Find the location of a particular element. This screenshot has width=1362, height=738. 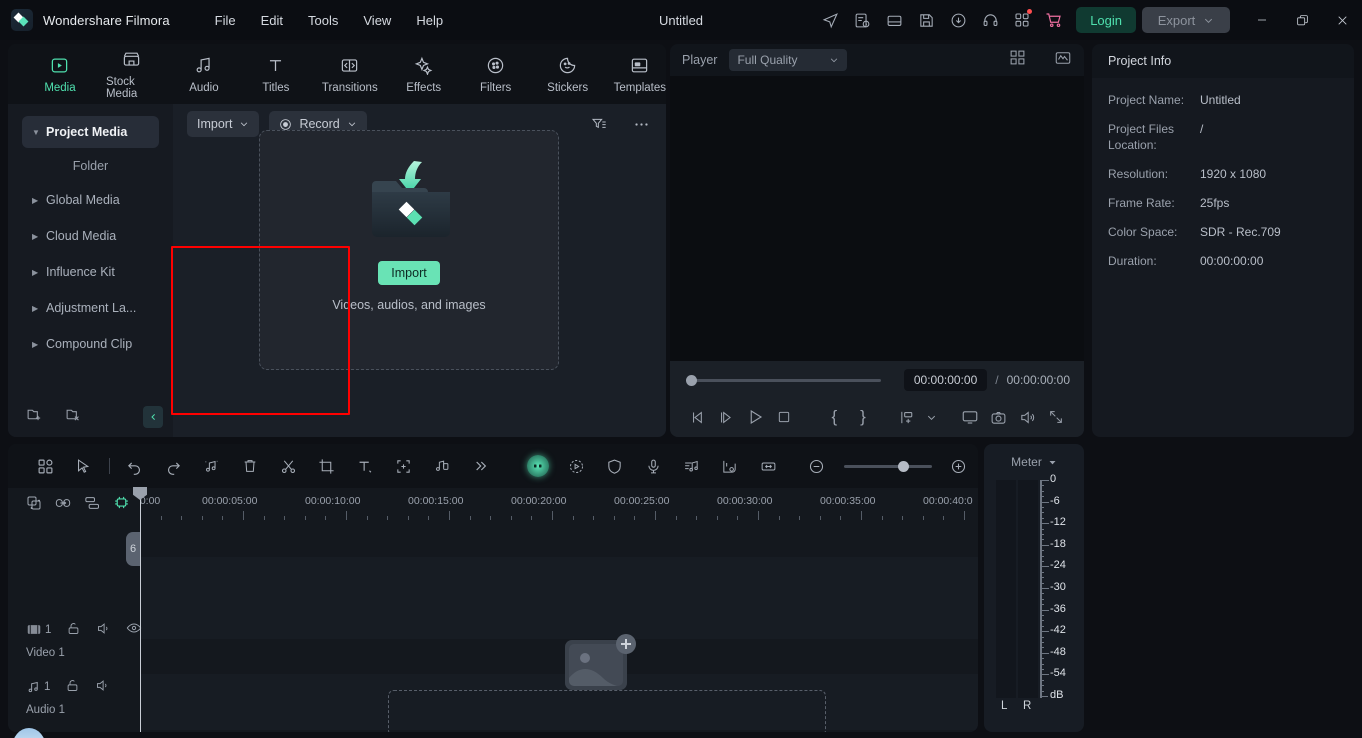

collapse-panel-icon is located at coordinates (153, 417).